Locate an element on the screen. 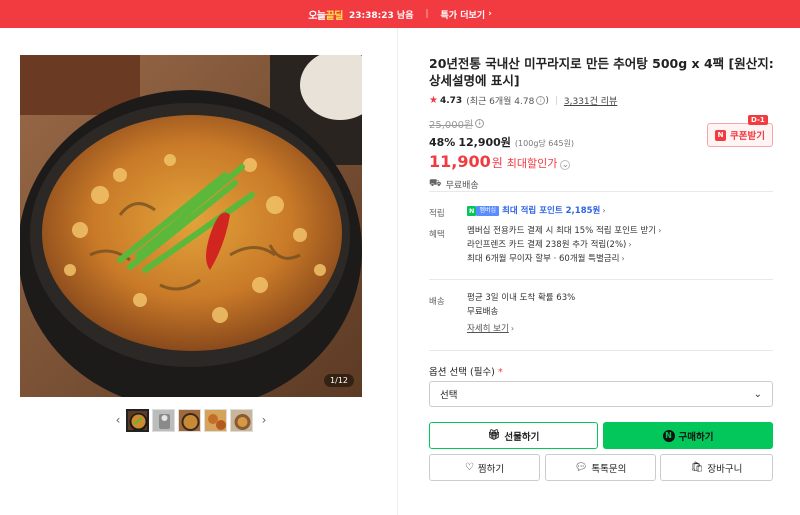  rating-recent: (최근 6개월 4.78 is located at coordinates (500, 102).